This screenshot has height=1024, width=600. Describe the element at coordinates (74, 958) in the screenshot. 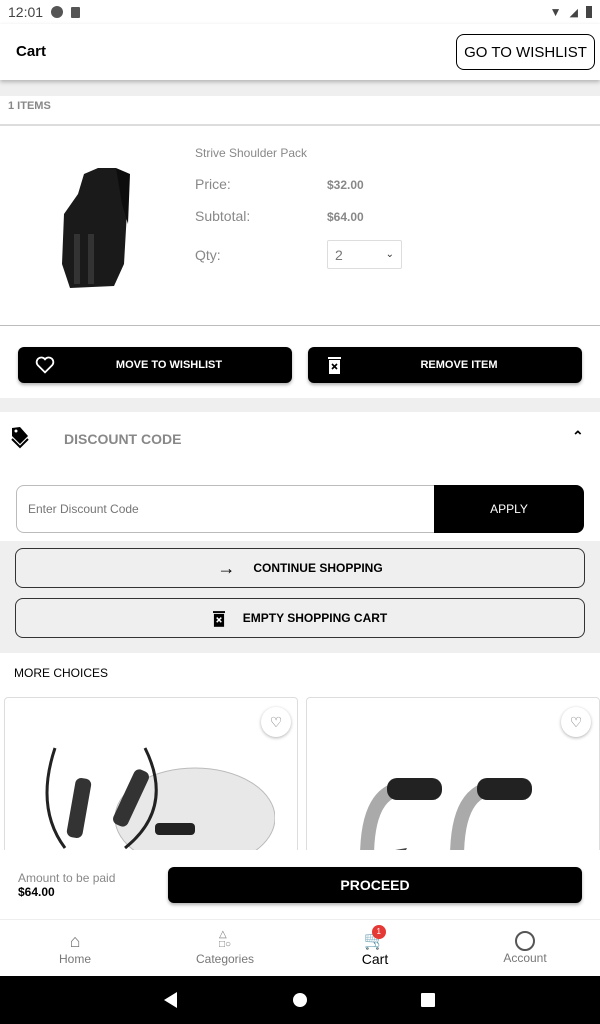

I see `nav-label: Home` at that location.